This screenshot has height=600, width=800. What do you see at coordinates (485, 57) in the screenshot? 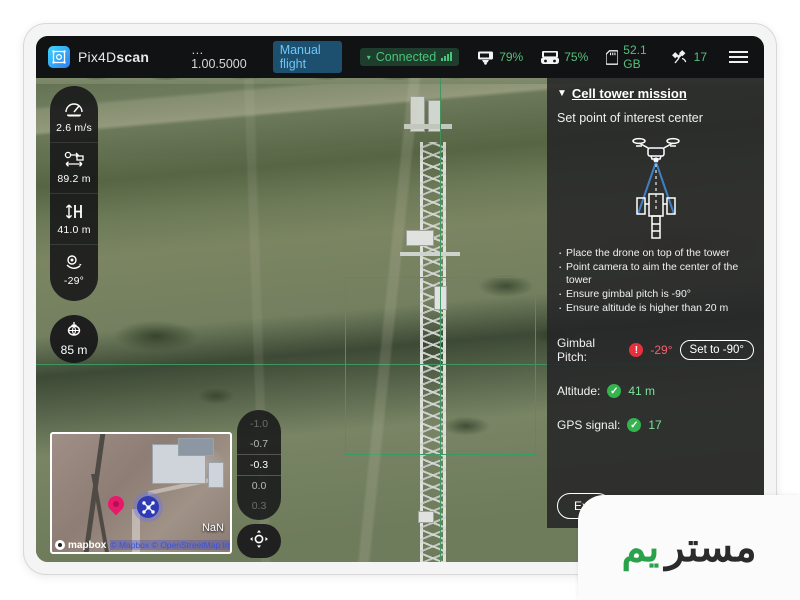
I see `drone-battery-icon` at bounding box center [485, 57].